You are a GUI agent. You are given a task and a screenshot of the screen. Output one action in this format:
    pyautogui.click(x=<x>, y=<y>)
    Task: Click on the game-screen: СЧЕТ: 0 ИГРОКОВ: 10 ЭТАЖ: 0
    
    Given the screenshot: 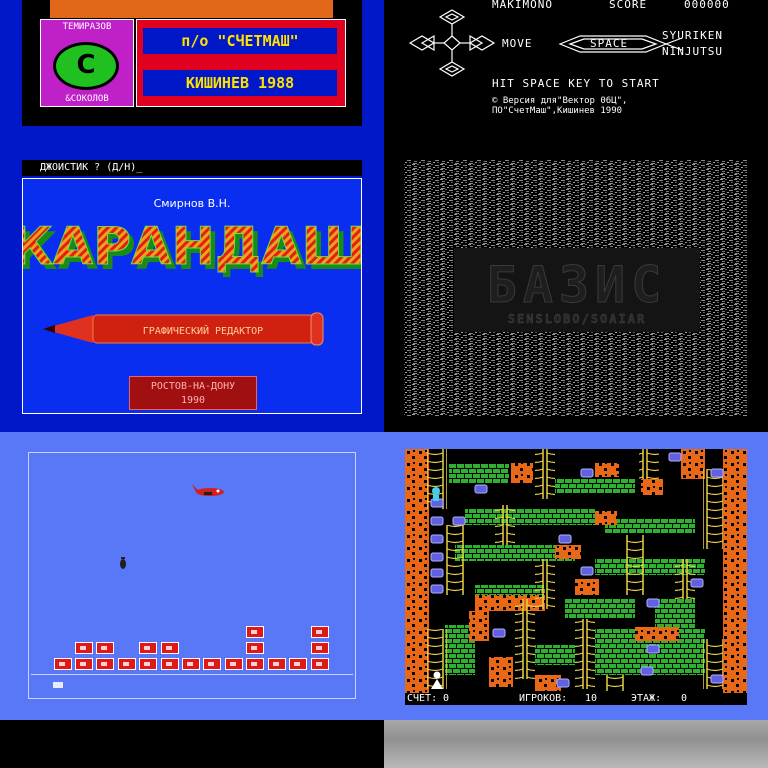 What is the action you would take?
    pyautogui.click(x=576, y=577)
    